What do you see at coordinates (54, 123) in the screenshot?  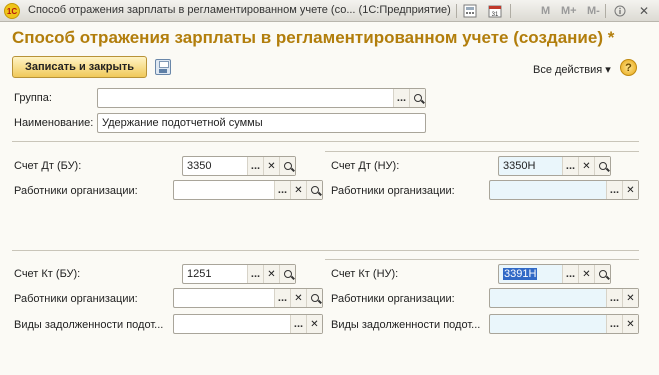 I see `name-label: Наименование:` at bounding box center [54, 123].